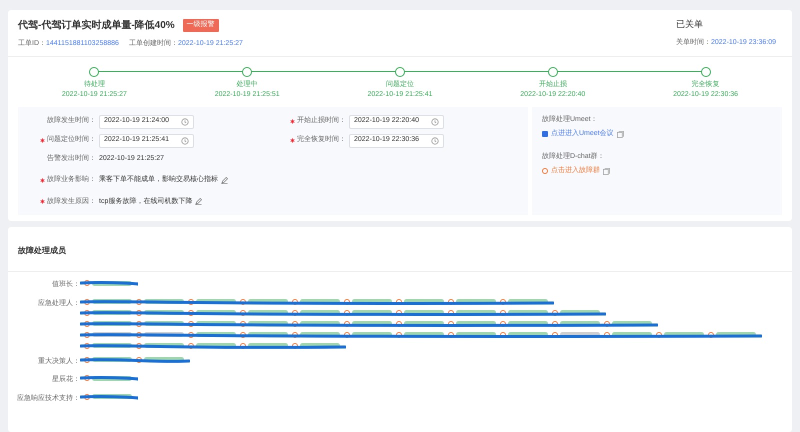 The height and width of the screenshot is (432, 800). I want to click on meeting-app-icon, so click(545, 134).